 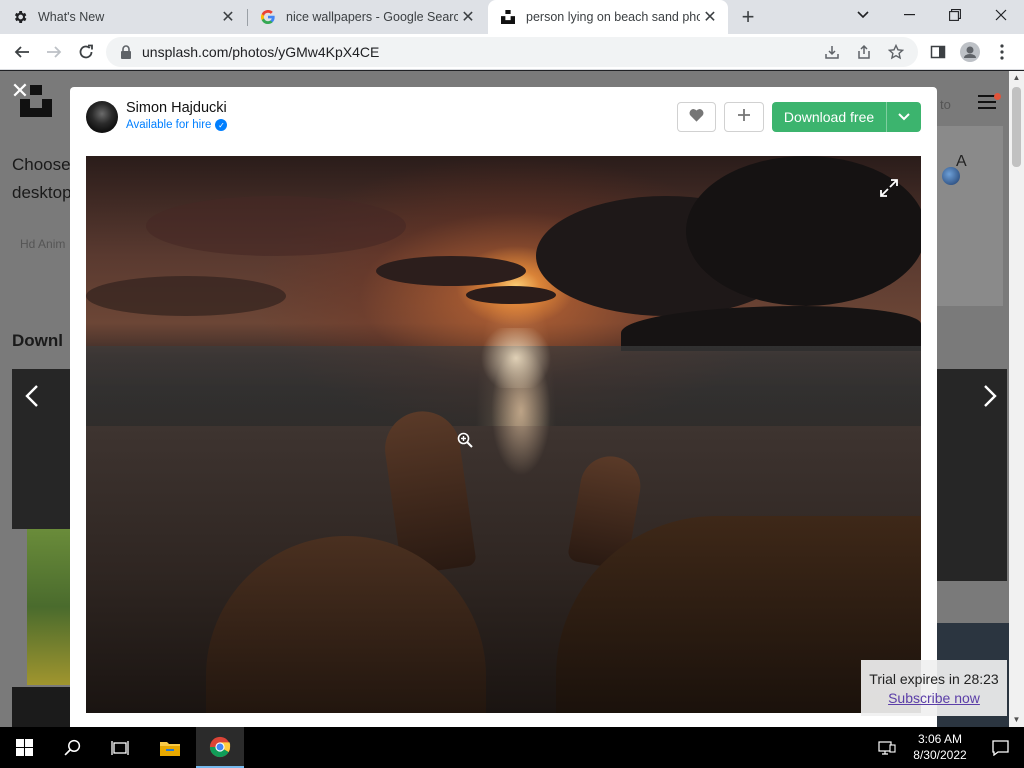 I want to click on network-icon, so click(x=887, y=747).